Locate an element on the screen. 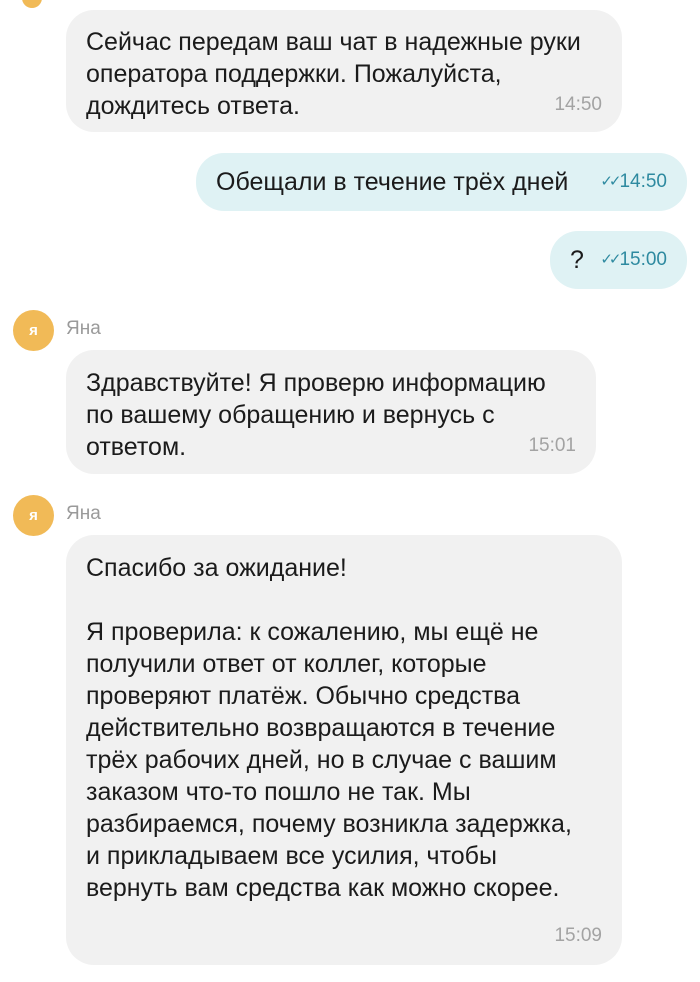 The image size is (700, 982). message-time-with-status: ✓✓ 15:00 is located at coordinates (633, 260).